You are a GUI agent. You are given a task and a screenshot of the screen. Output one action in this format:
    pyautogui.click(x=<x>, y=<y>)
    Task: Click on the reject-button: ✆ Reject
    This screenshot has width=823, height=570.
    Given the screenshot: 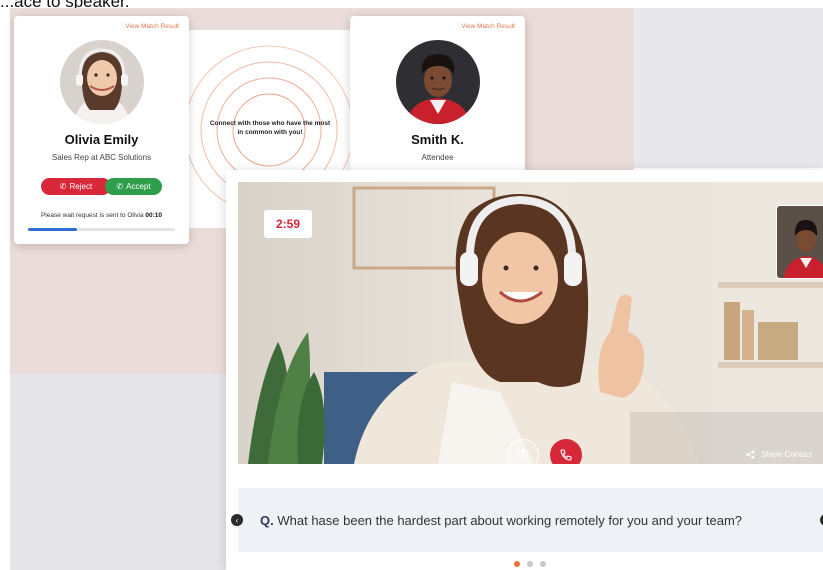 What is the action you would take?
    pyautogui.click(x=76, y=186)
    